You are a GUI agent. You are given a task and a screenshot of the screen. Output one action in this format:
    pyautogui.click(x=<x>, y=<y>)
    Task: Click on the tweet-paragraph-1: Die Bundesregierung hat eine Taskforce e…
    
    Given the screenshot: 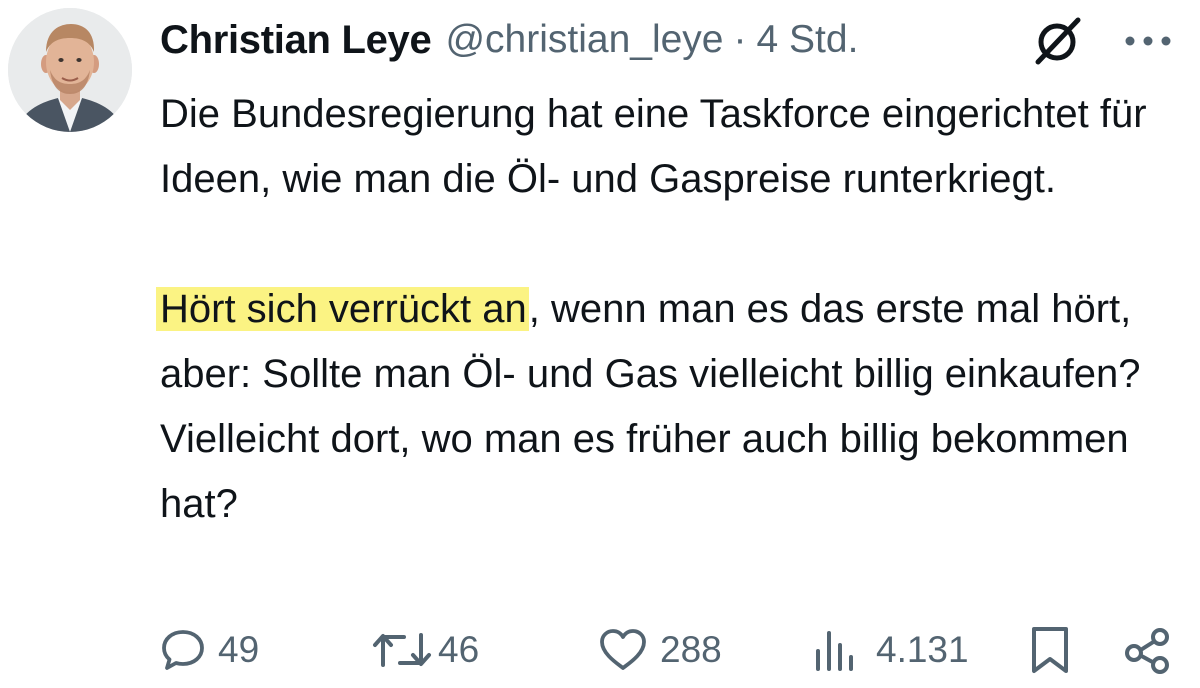 What is the action you would take?
    pyautogui.click(x=653, y=146)
    